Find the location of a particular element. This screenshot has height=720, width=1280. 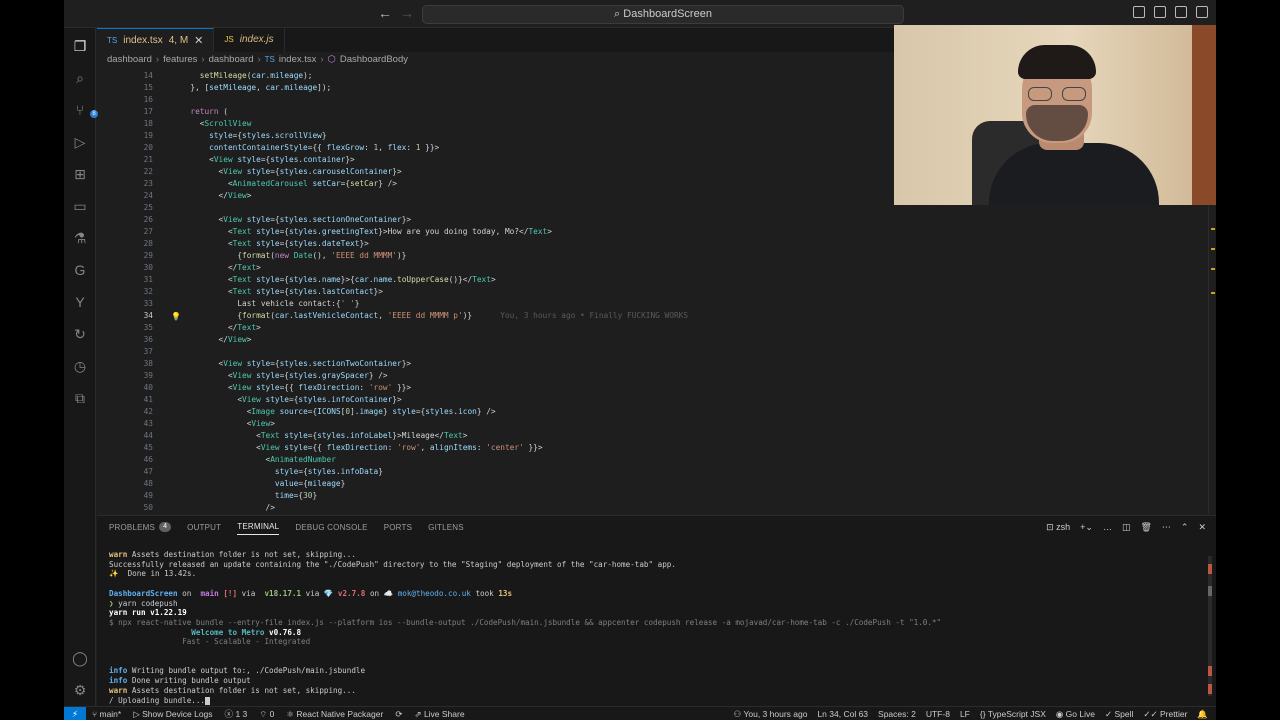

go-live-status: ◉ Go Live is located at coordinates (1075, 713).